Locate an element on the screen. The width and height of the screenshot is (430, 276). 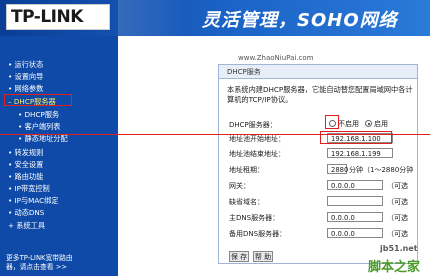
default-domain-label: 缺省域名： is located at coordinates (246, 202).